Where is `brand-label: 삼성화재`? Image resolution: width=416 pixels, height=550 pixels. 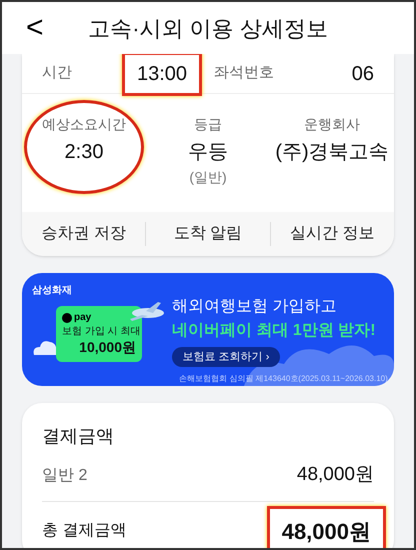
brand-label: 삼성화재 is located at coordinates (52, 291).